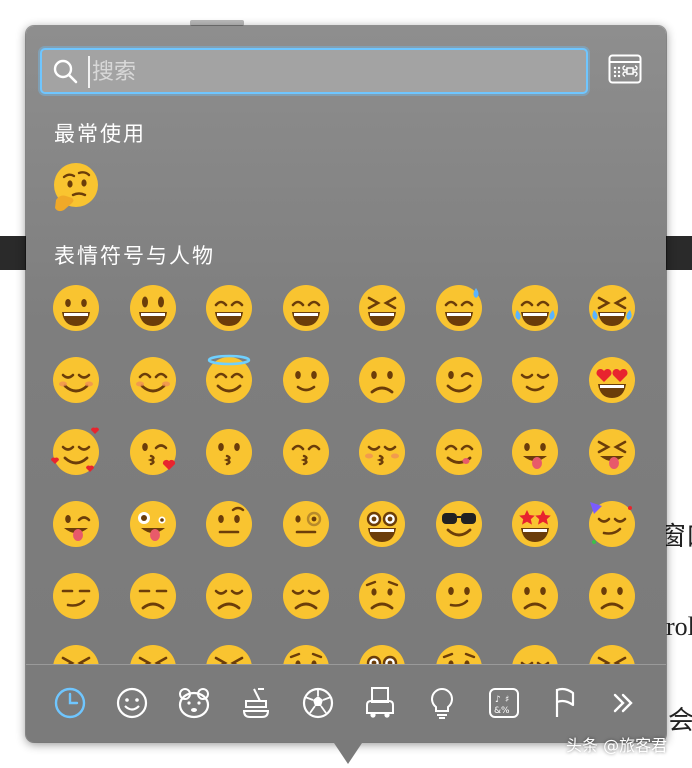 This screenshot has height=768, width=692. Describe the element at coordinates (459, 653) in the screenshot. I see `crying-face-emoji` at that location.